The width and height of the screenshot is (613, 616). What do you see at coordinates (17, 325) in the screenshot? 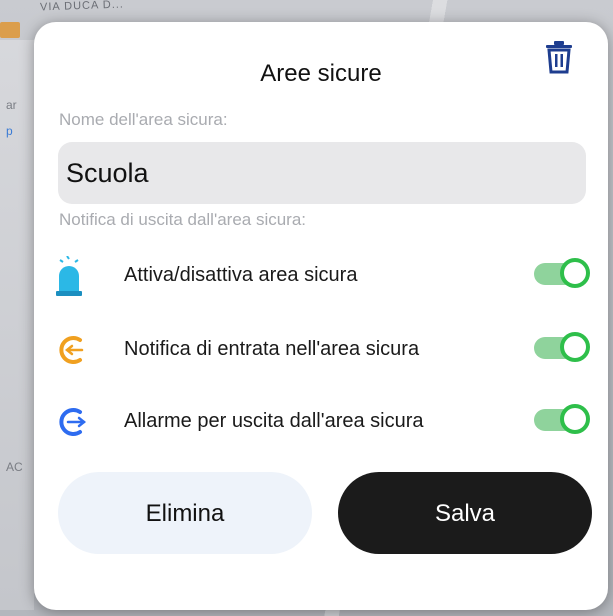
I see `map-edge: ar p AC` at bounding box center [17, 325].